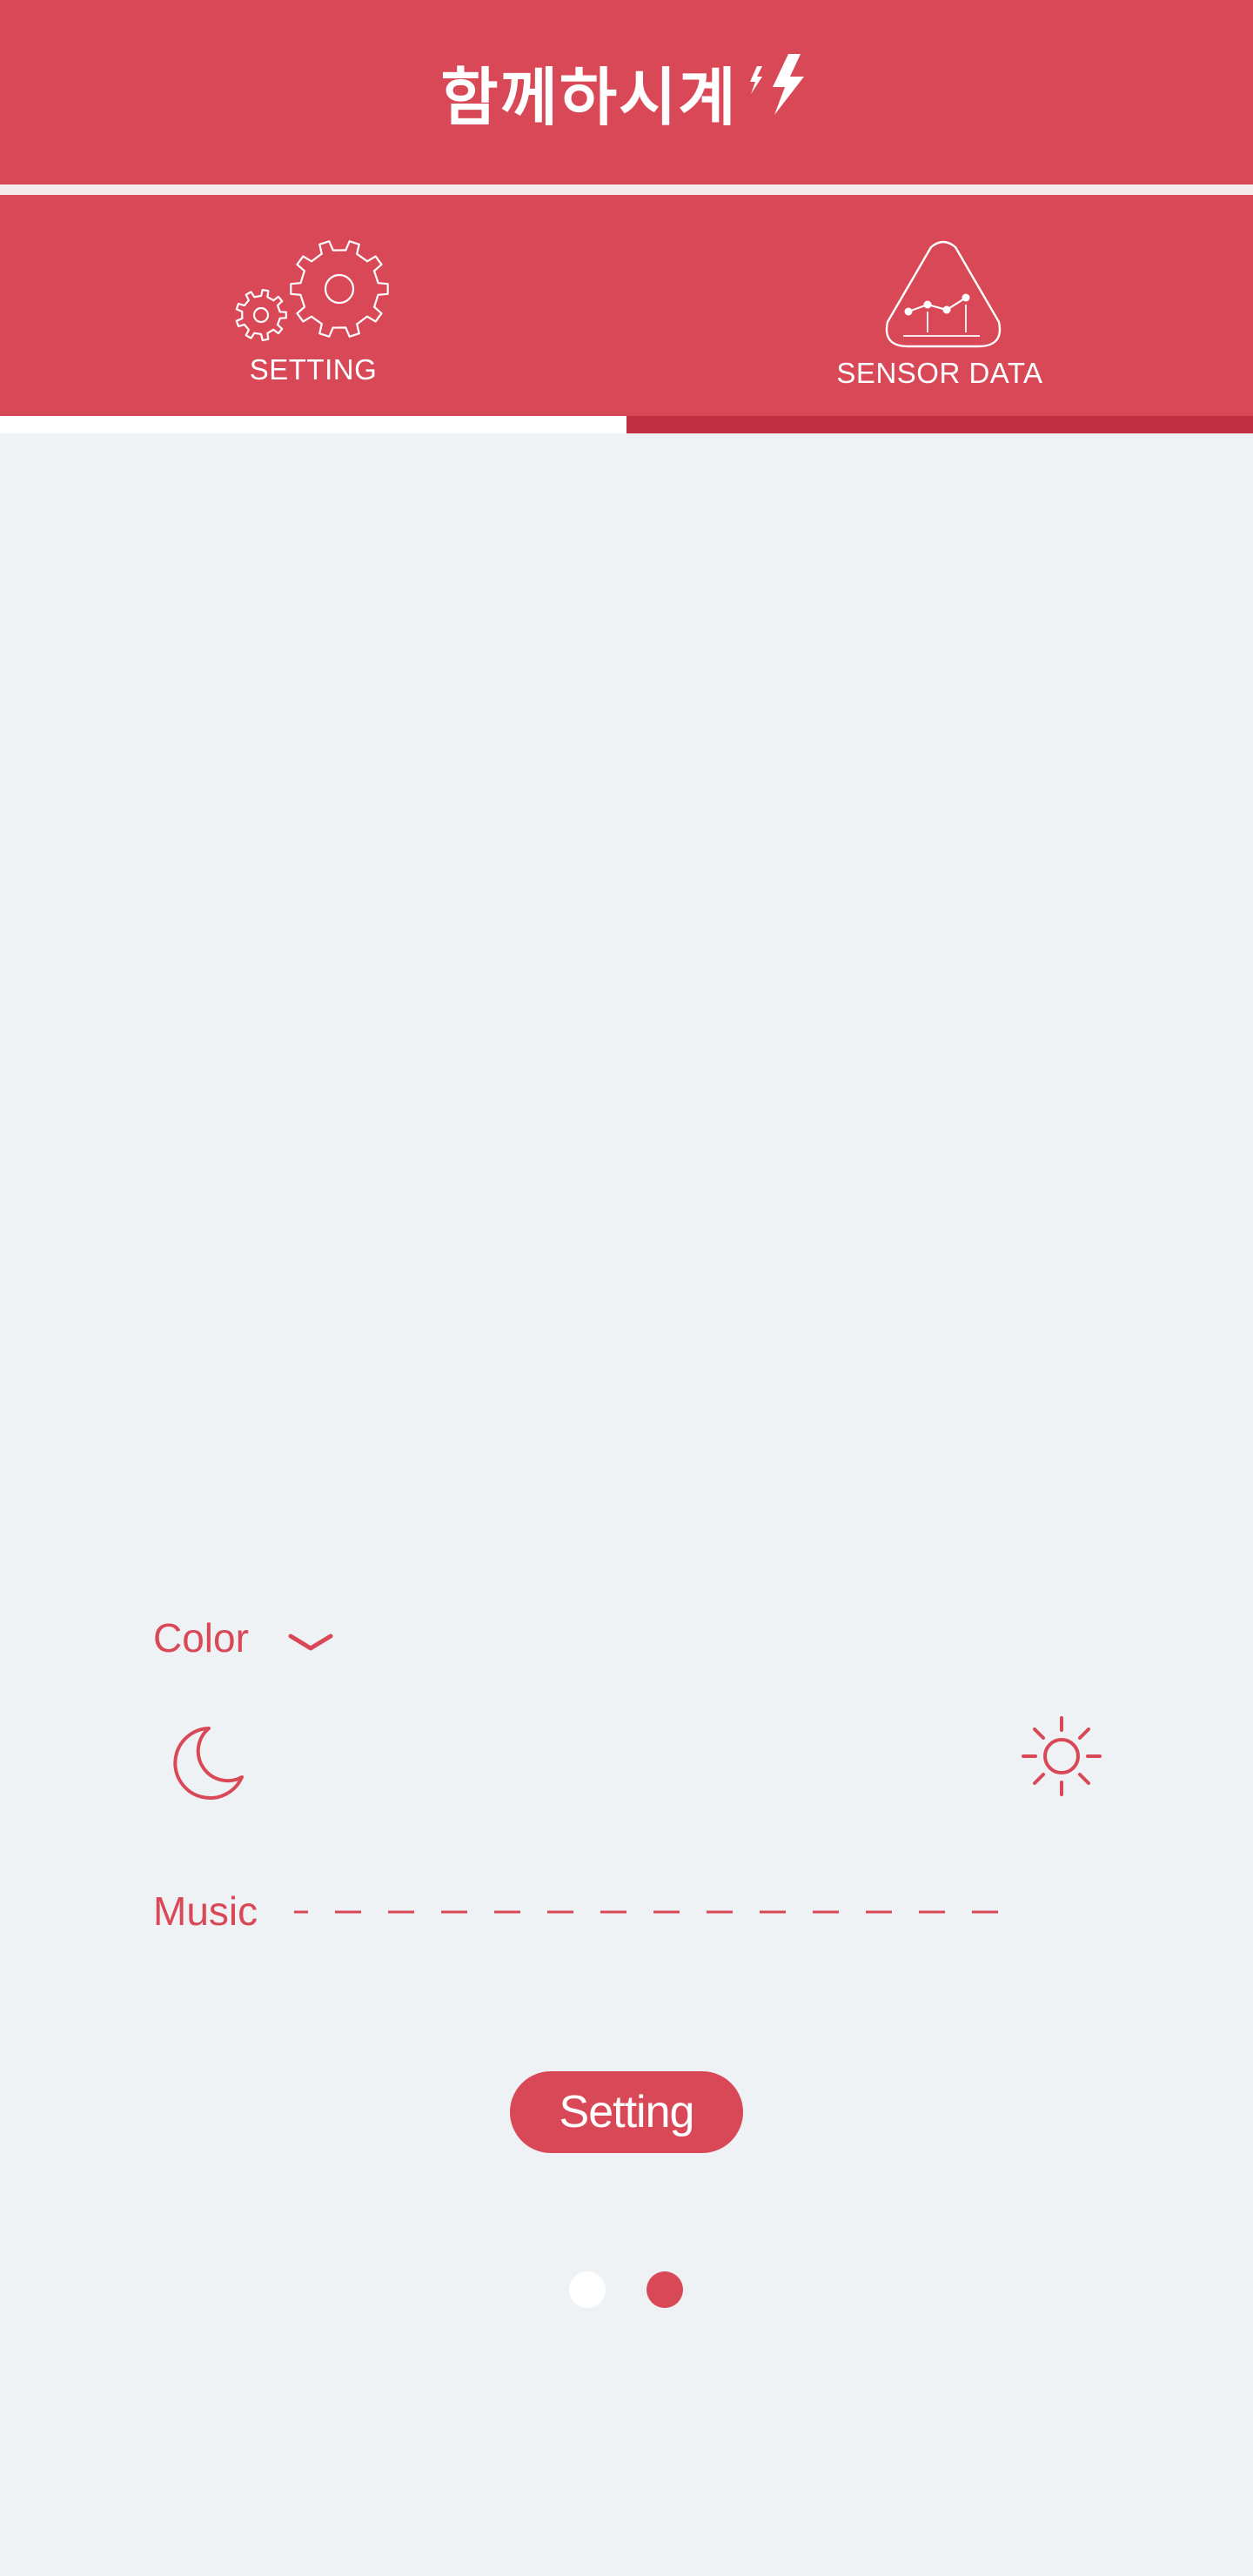 This screenshot has height=2576, width=1253. Describe the element at coordinates (310, 1642) in the screenshot. I see `chevron-down-icon` at that location.